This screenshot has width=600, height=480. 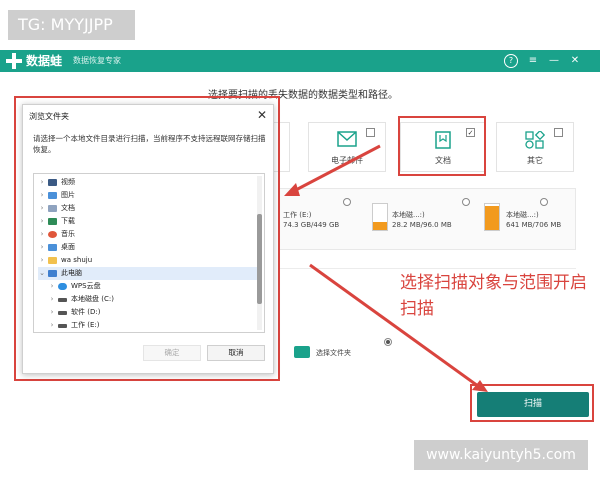 I want to click on video-icon, so click(x=52, y=182).